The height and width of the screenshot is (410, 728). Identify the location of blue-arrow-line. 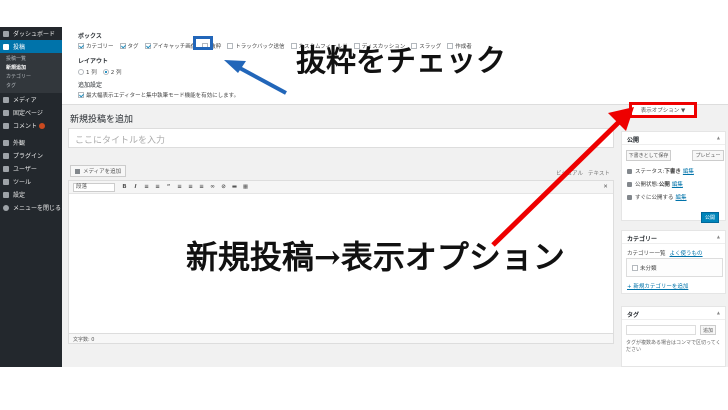
(261, 79).